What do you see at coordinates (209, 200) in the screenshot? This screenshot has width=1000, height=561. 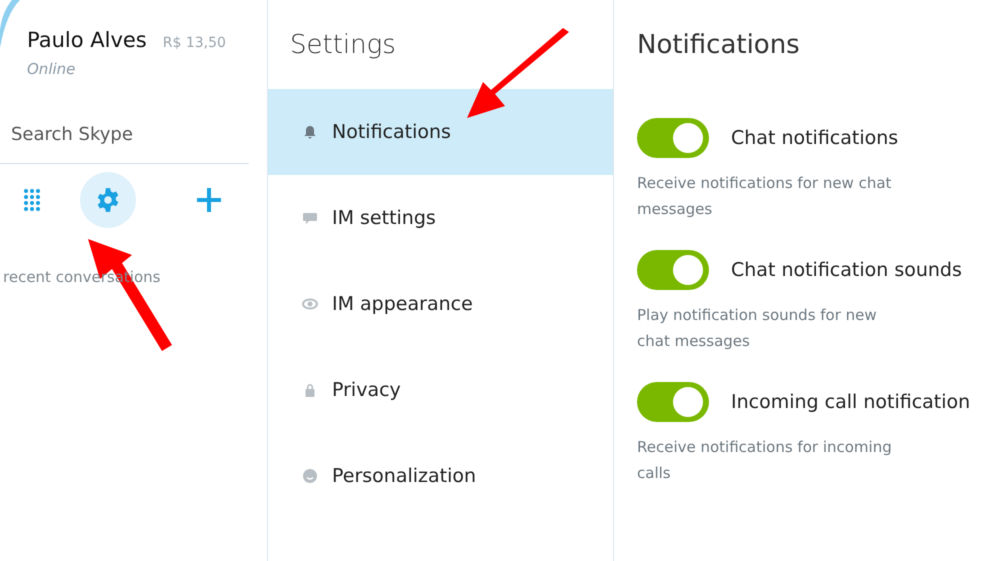 I see `plus-icon` at bounding box center [209, 200].